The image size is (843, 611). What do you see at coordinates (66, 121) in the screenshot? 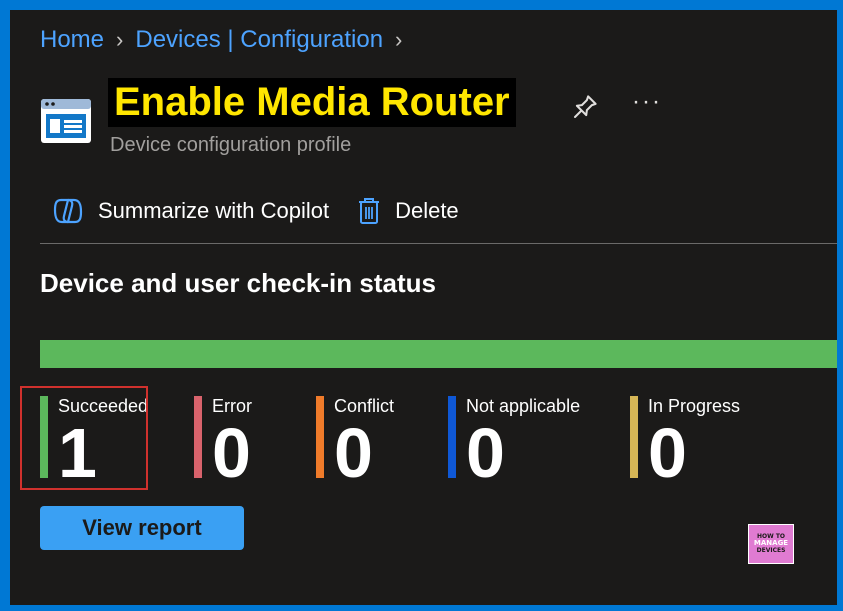
I see `configuration-profile-icon` at bounding box center [66, 121].